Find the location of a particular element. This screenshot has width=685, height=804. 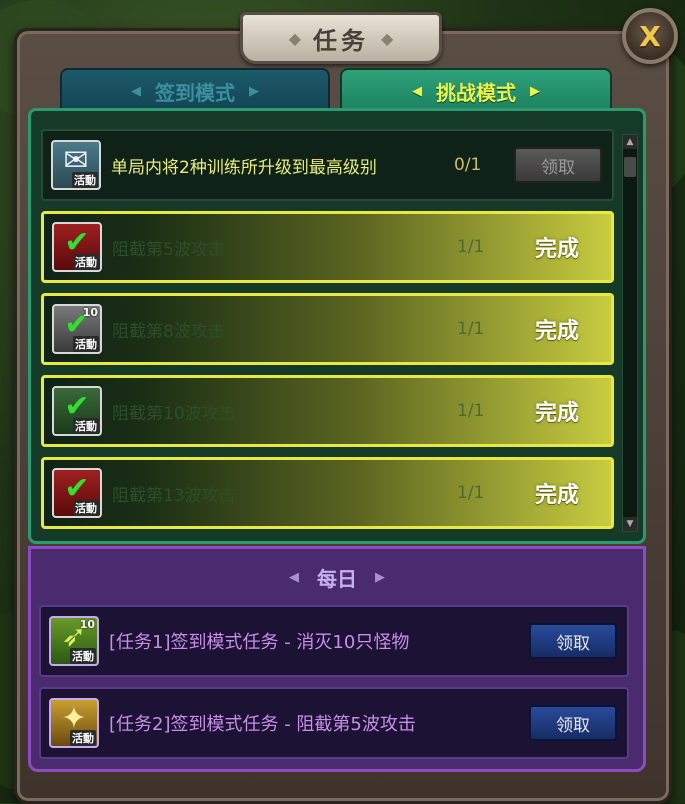

task-progress: 0/1 is located at coordinates (468, 165).